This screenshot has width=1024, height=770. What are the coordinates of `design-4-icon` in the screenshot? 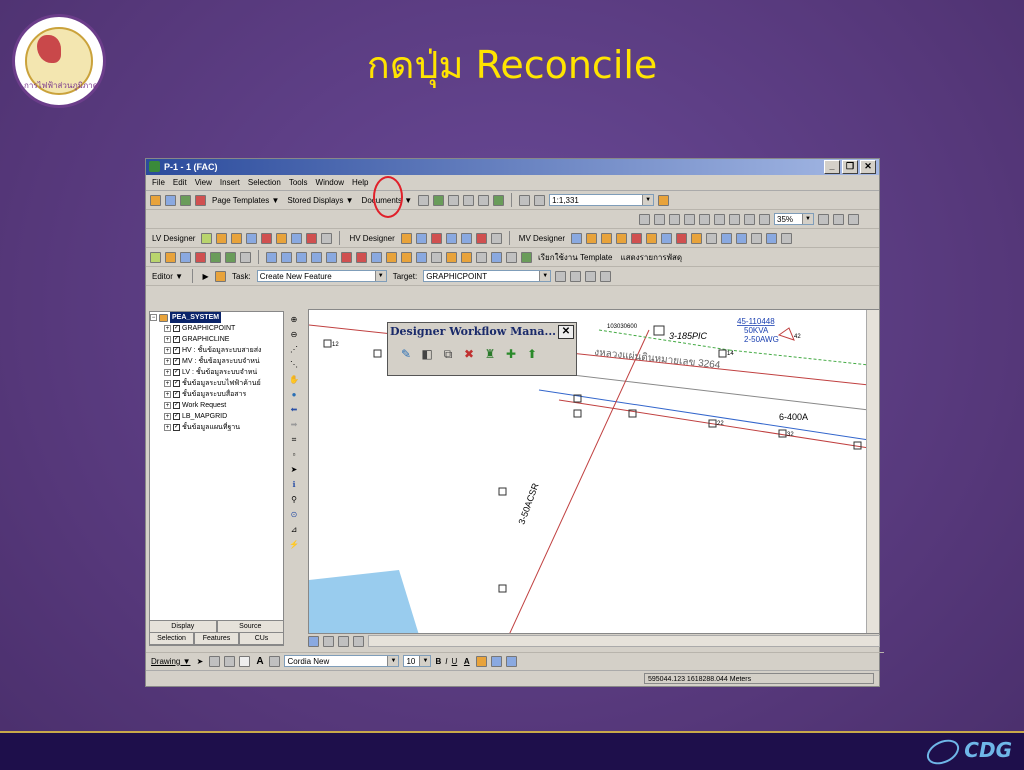 It's located at (200, 257).